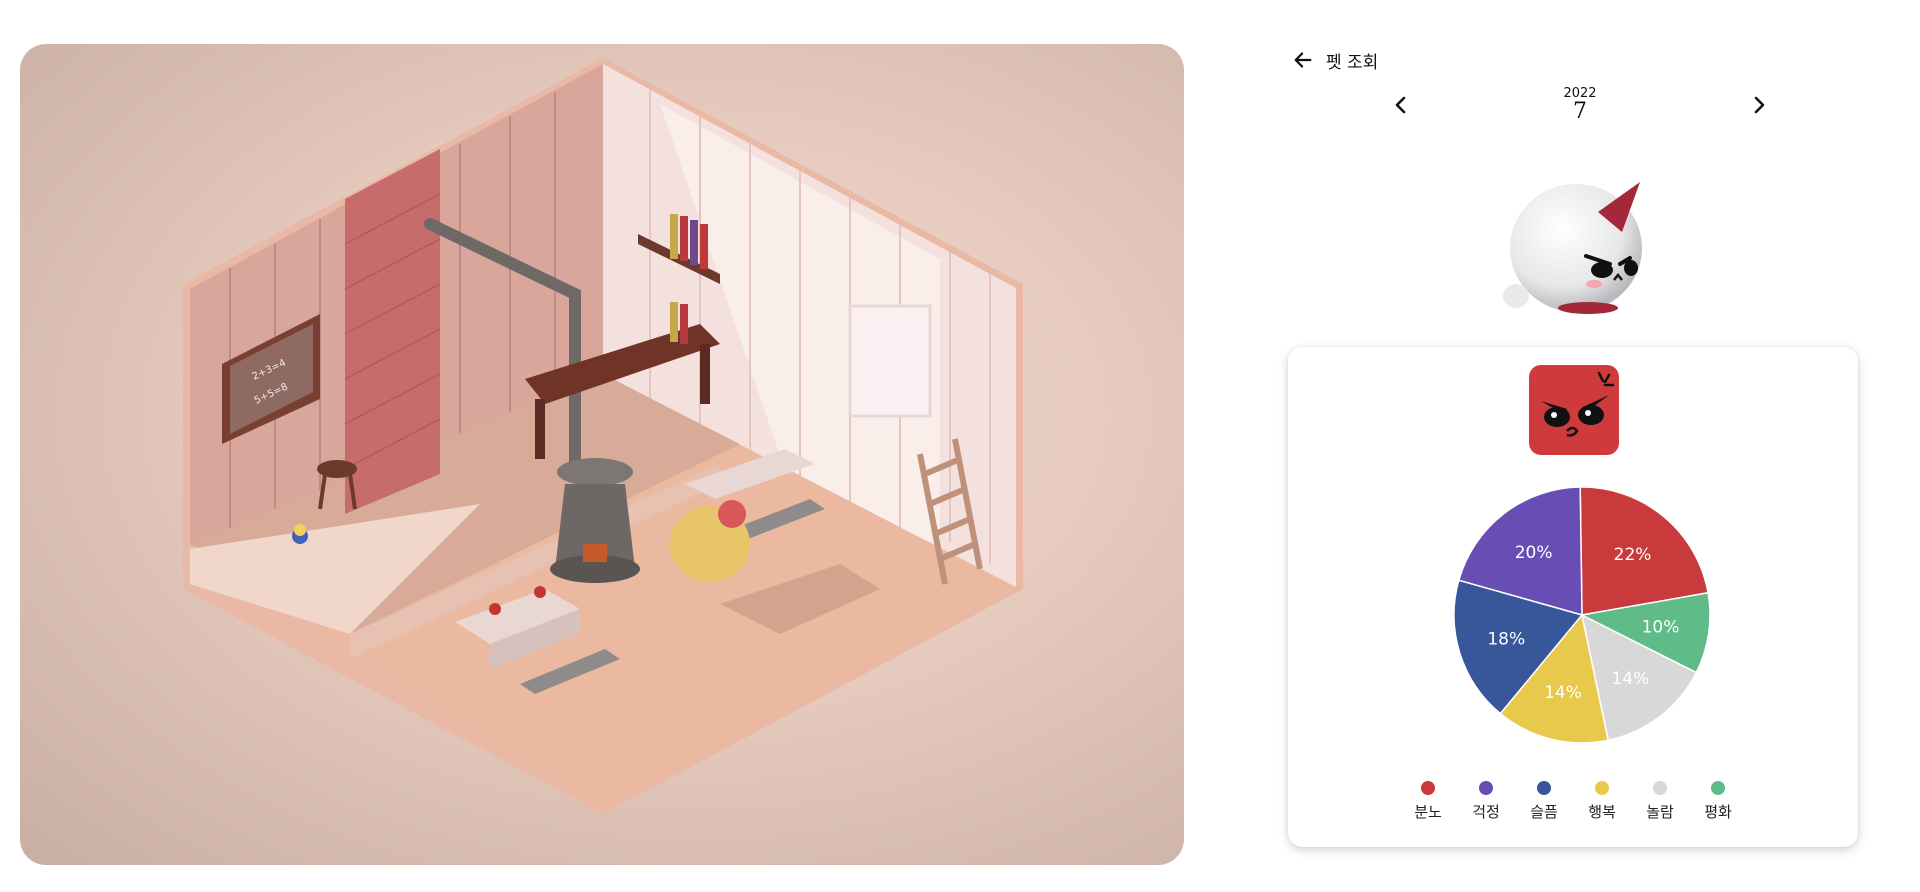  I want to click on next-month-button, so click(1759, 105).